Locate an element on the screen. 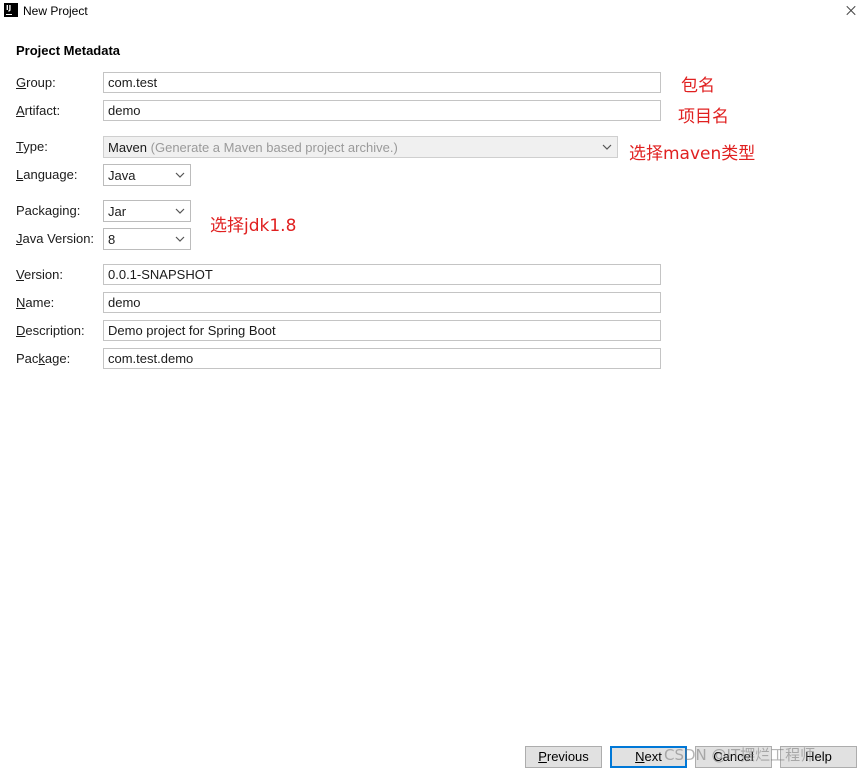 This screenshot has width=865, height=774. java-version-select: 8 is located at coordinates (147, 239).